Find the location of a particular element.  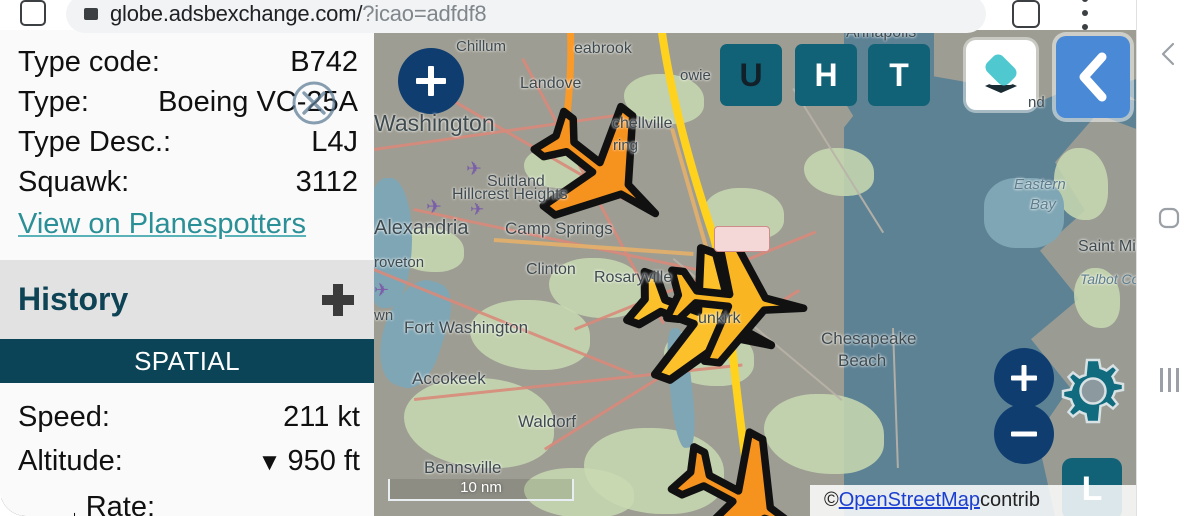

map-settings-button is located at coordinates (1093, 391).